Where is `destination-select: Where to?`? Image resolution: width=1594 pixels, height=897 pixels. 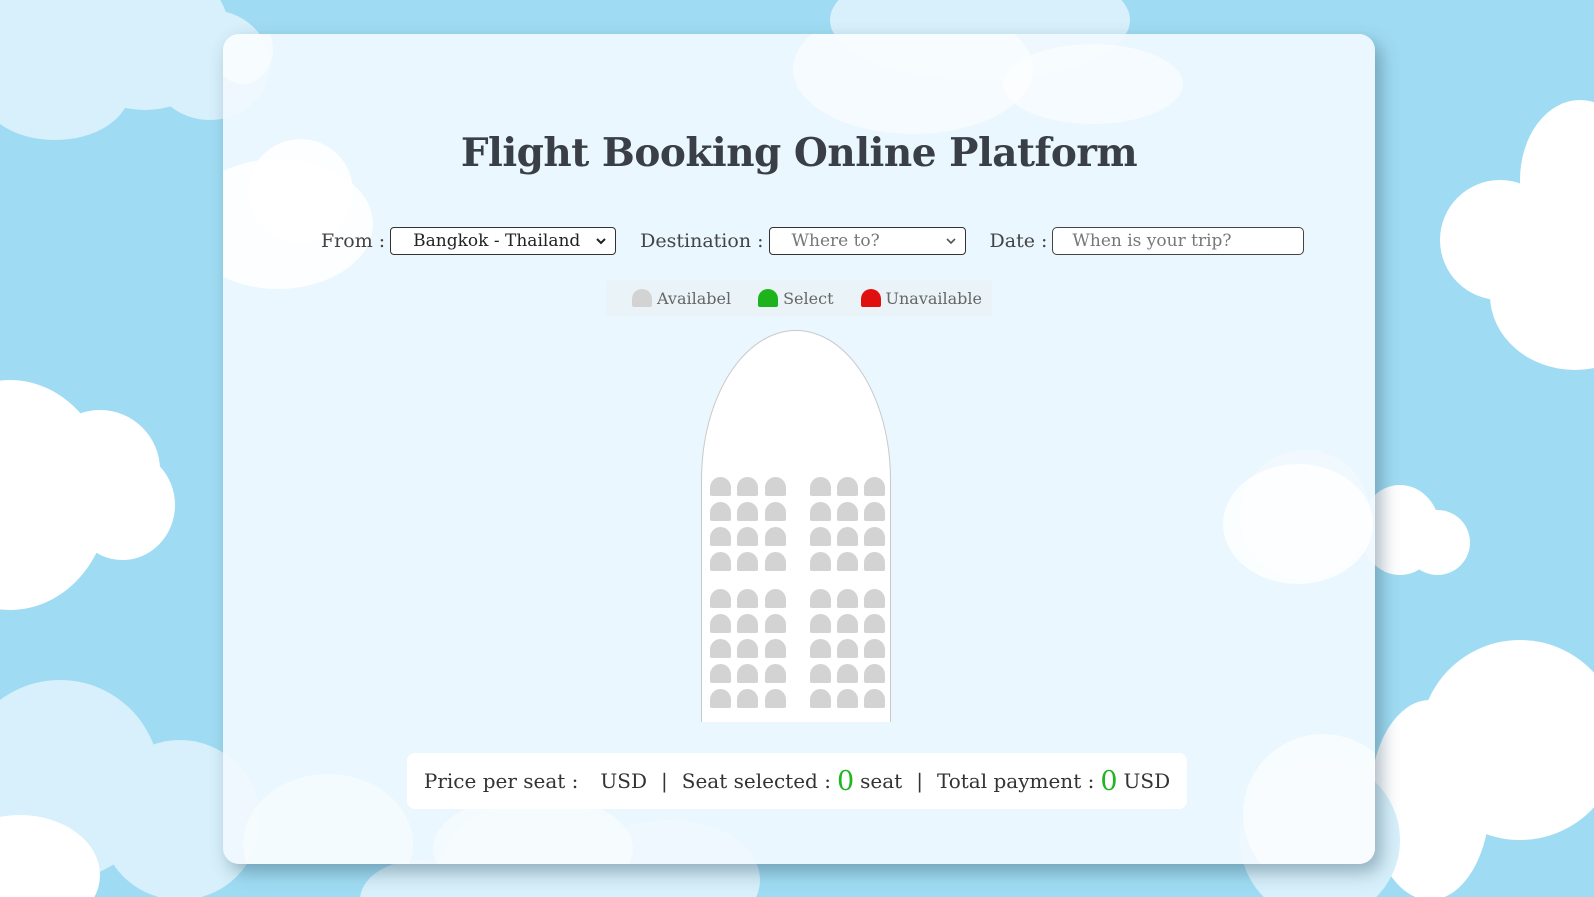
destination-select: Where to? is located at coordinates (867, 241).